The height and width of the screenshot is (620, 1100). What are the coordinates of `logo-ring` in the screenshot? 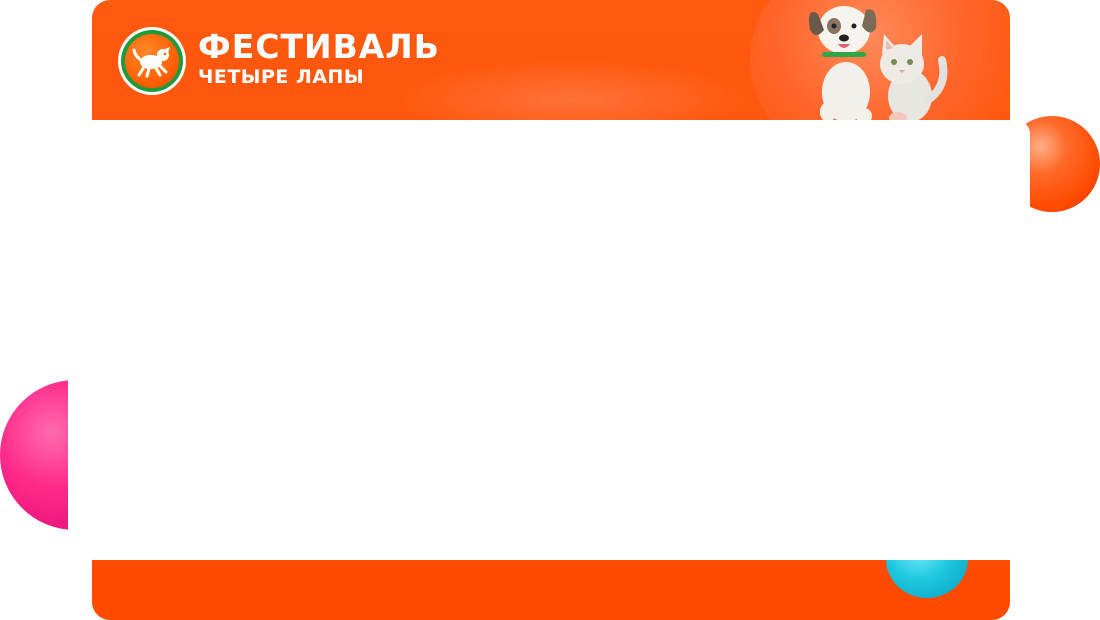 It's located at (152, 61).